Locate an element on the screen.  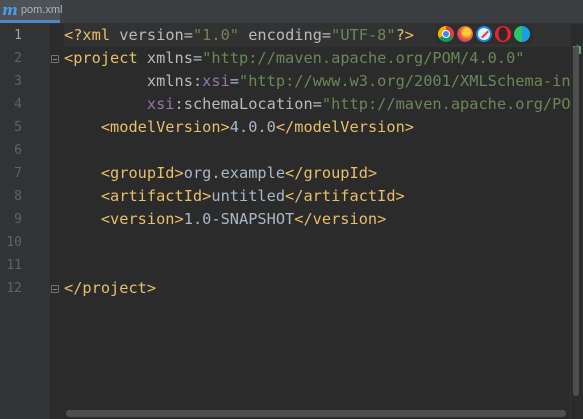
code-token: 4.0.0 is located at coordinates (252, 127).